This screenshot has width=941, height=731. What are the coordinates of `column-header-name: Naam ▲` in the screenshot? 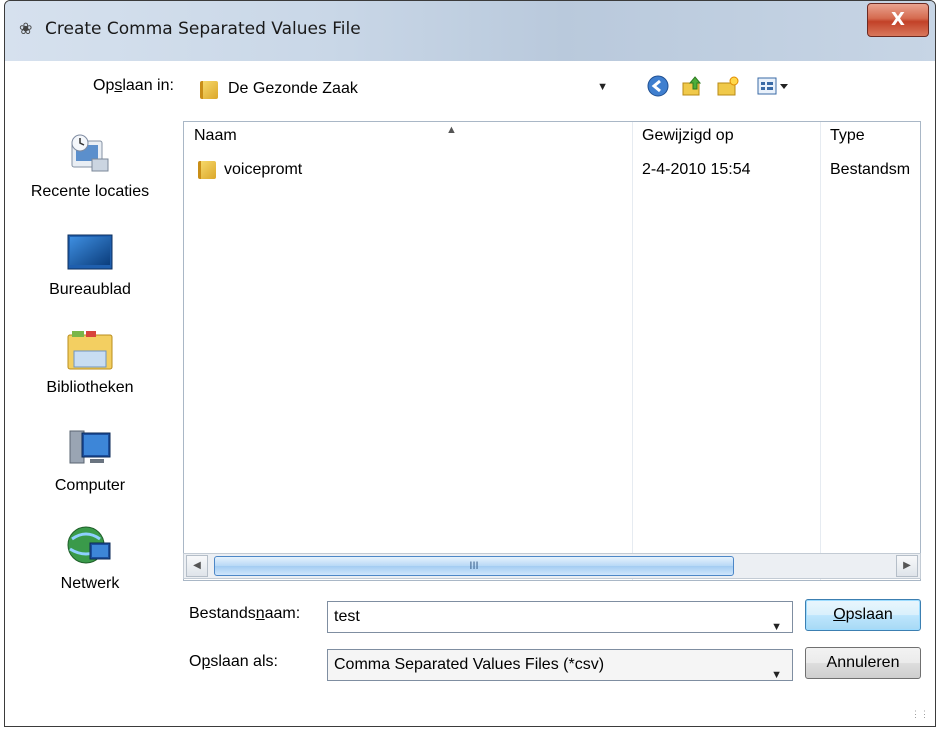 It's located at (408, 136).